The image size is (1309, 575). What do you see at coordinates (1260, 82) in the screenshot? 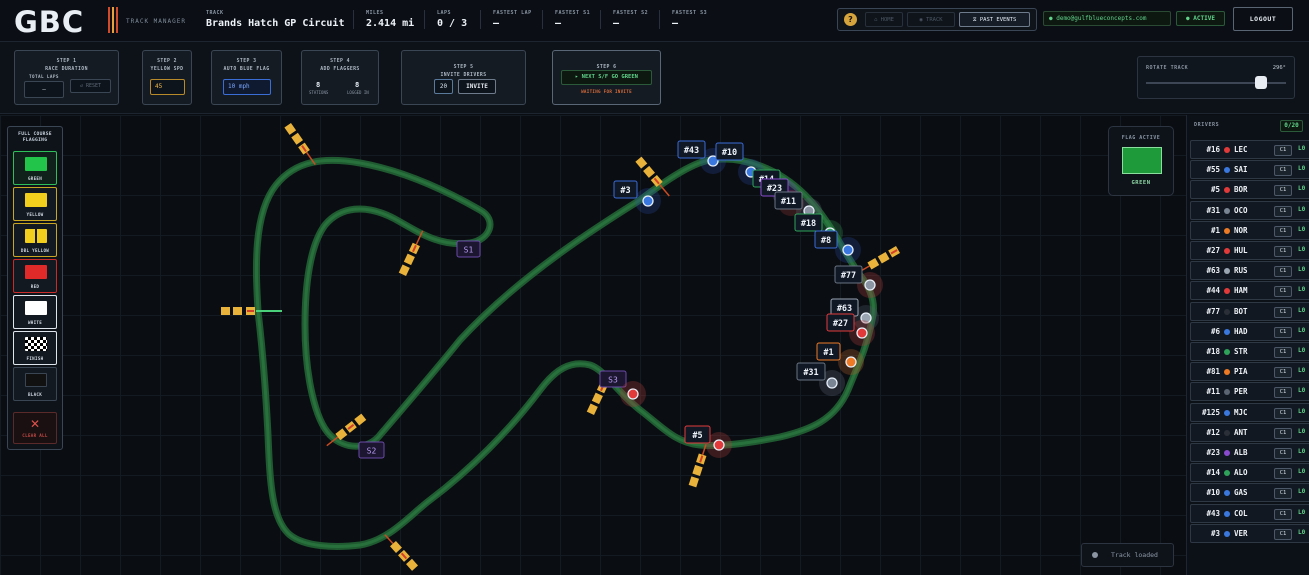
I see `rotate-slider-knob` at bounding box center [1260, 82].